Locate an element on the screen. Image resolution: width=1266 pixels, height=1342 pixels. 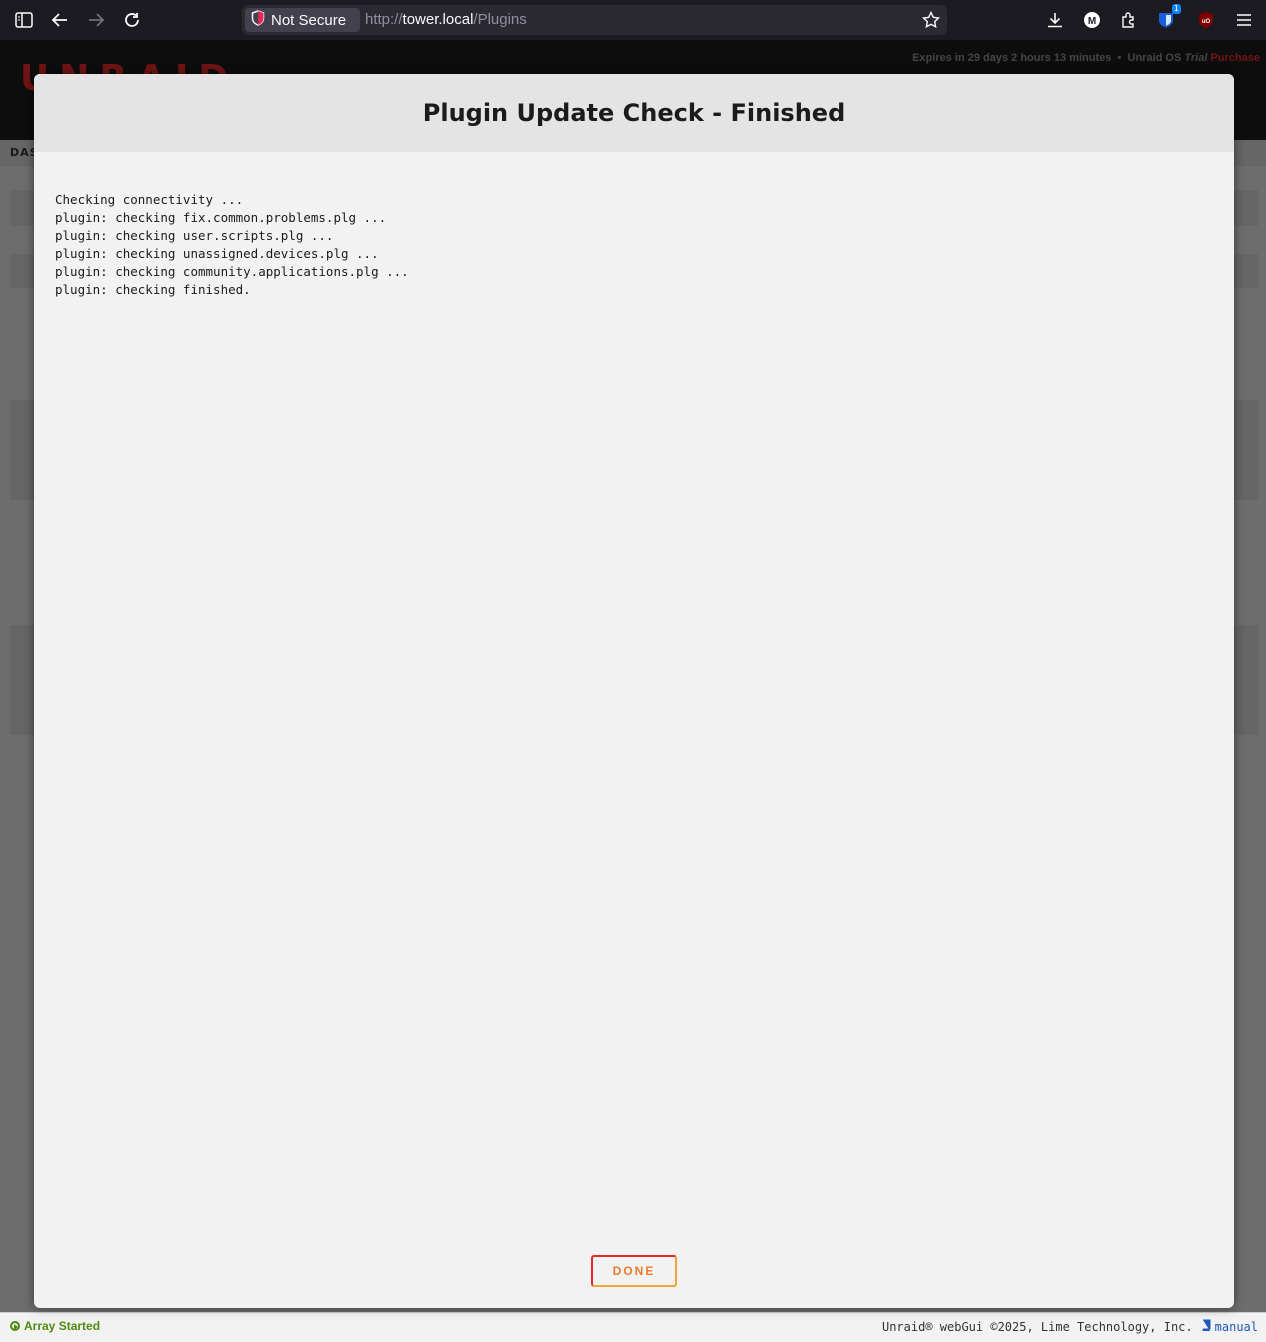
modal-title: Plugin Update Check - Finished is located at coordinates (634, 113).